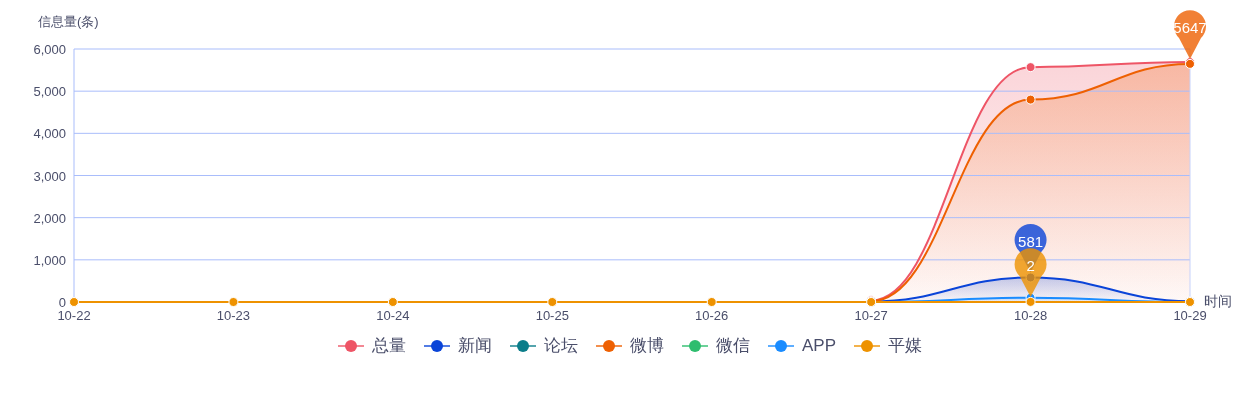  What do you see at coordinates (49, 134) in the screenshot?
I see `y-tick-label: 4,000` at bounding box center [49, 134].